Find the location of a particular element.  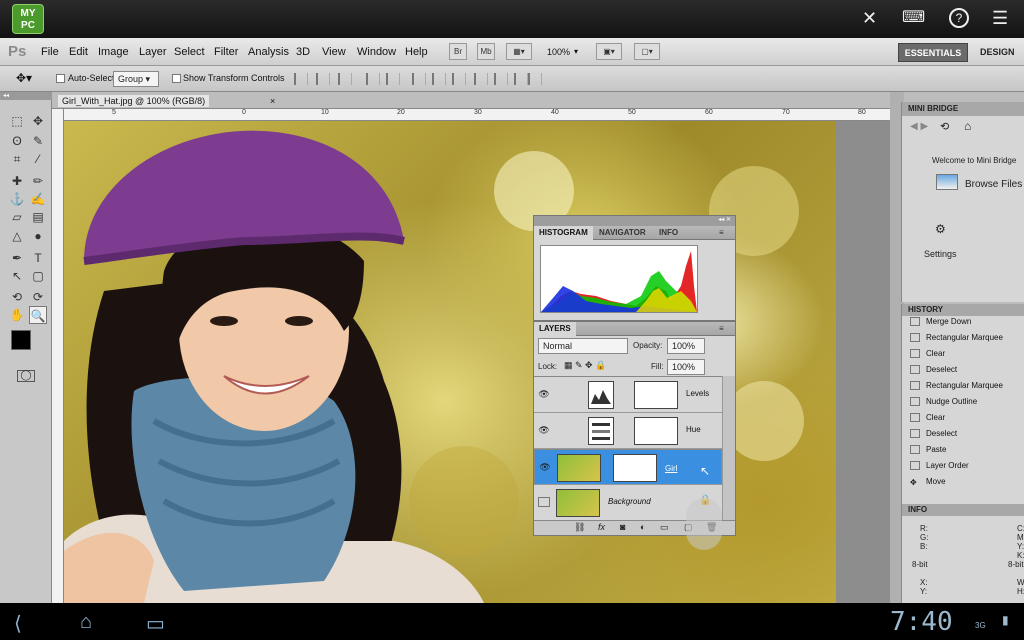

3d-orbit-tool-icon: ⟳ is located at coordinates (38, 297).